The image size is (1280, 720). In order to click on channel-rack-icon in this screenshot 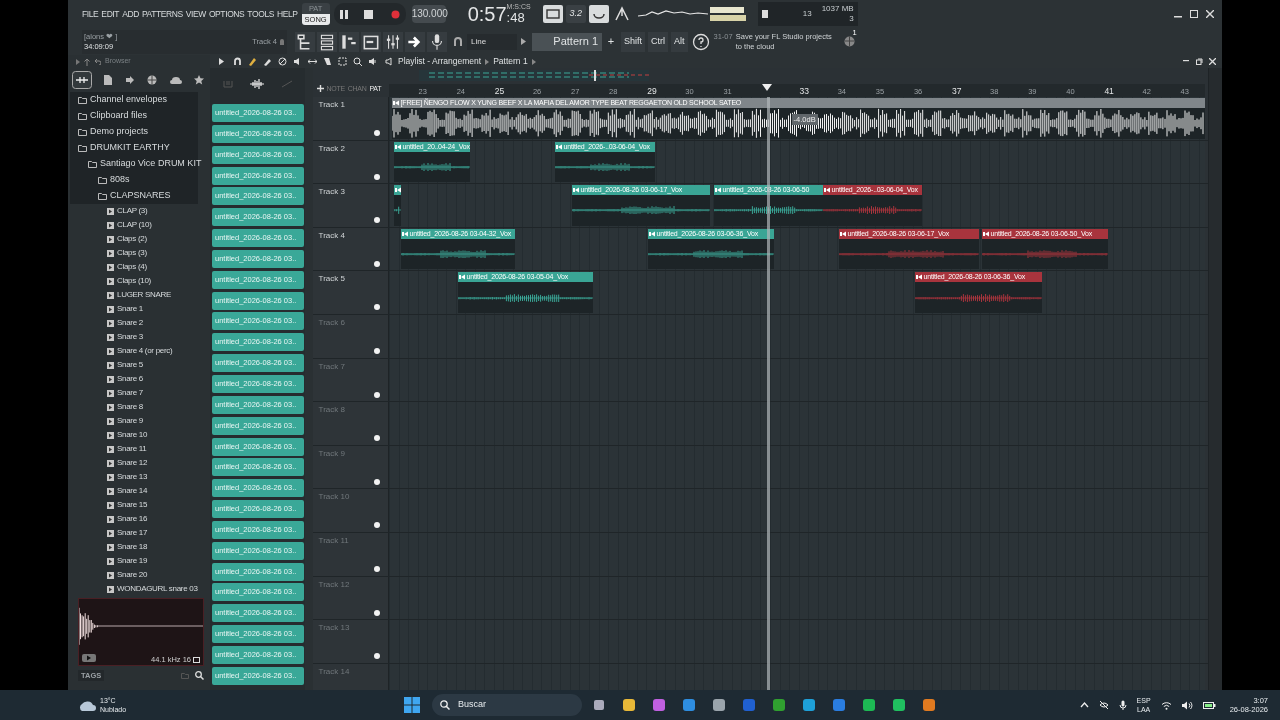, I will do `click(327, 41)`.